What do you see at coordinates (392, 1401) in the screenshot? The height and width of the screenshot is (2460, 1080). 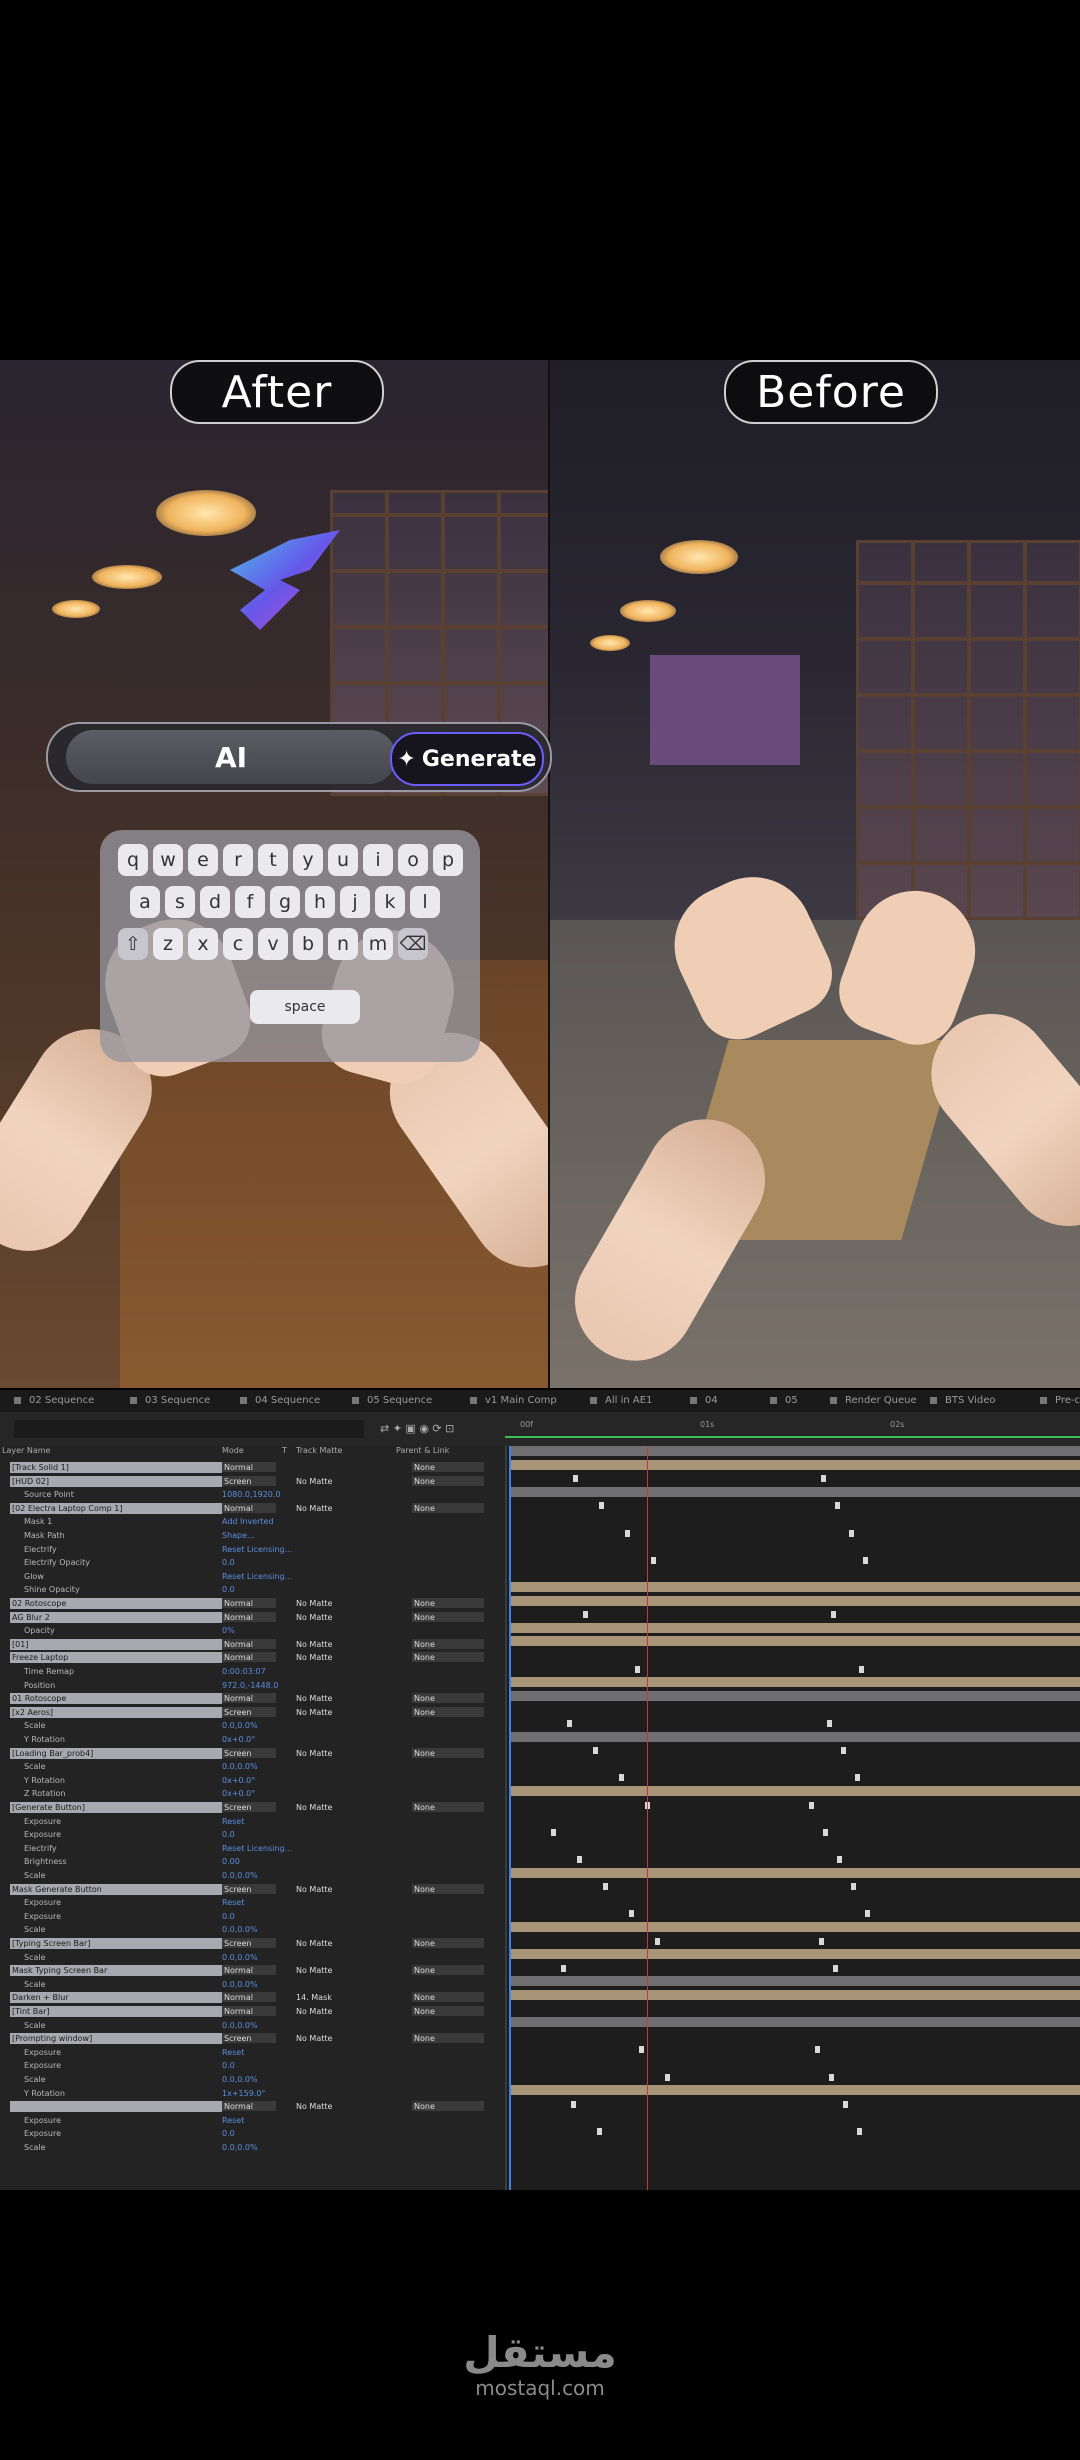 I see `comp-tab: 05 Sequence` at bounding box center [392, 1401].